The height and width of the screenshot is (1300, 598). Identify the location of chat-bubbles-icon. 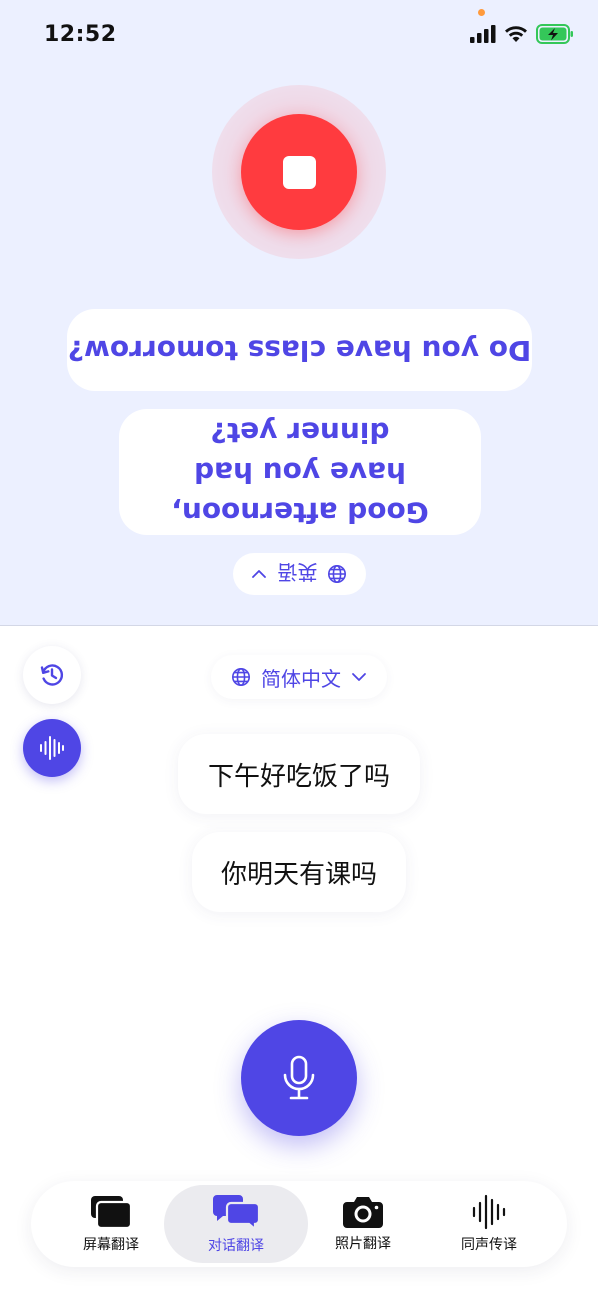
(236, 1212).